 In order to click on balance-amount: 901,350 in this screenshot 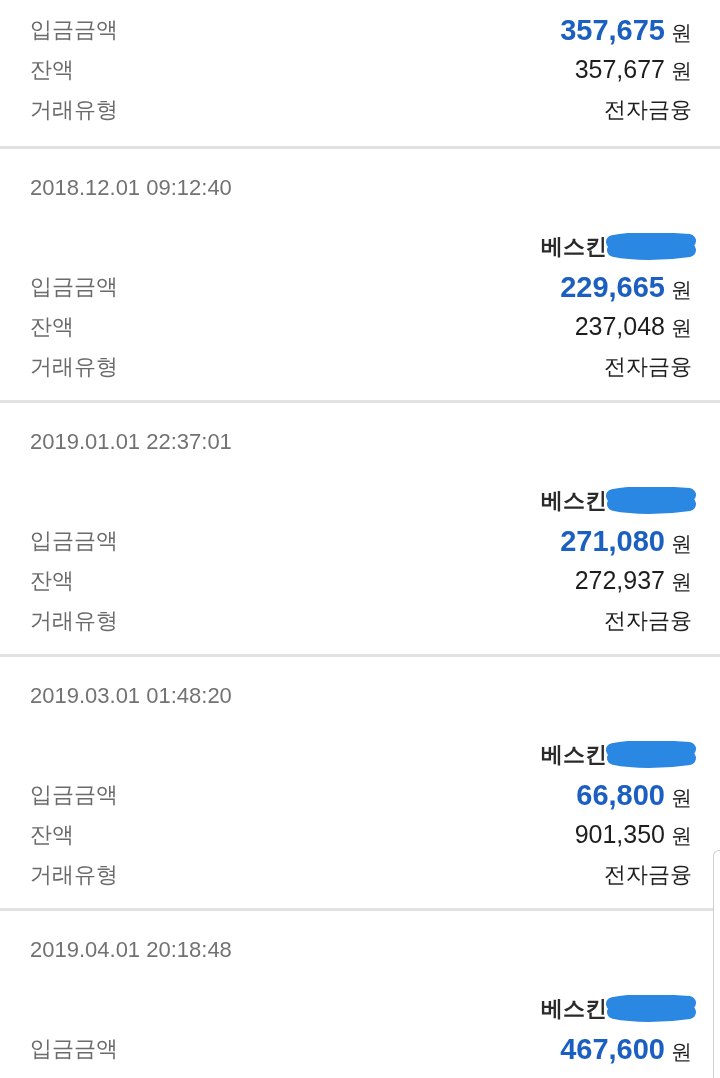, I will do `click(619, 834)`.